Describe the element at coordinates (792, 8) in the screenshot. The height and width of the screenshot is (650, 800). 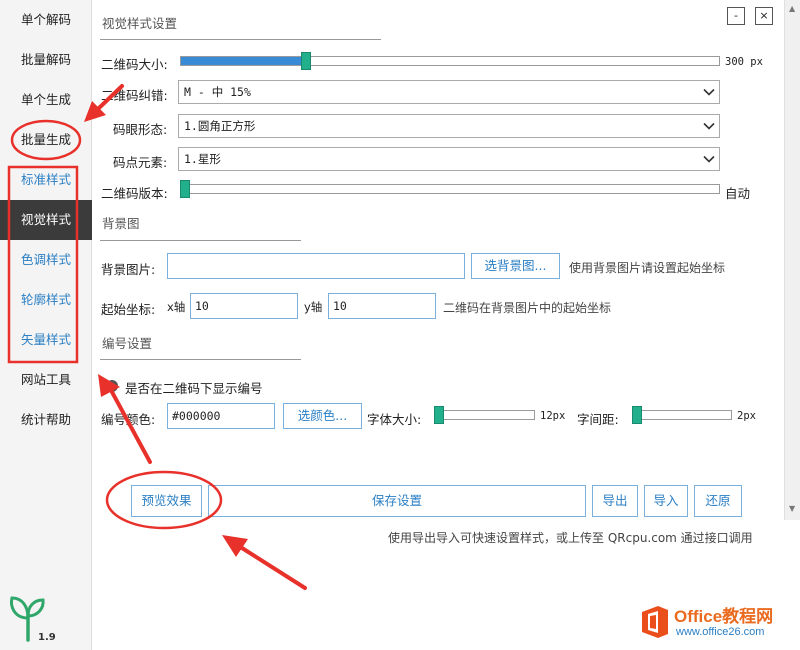
I see `scroll-up-icon: ▲` at that location.